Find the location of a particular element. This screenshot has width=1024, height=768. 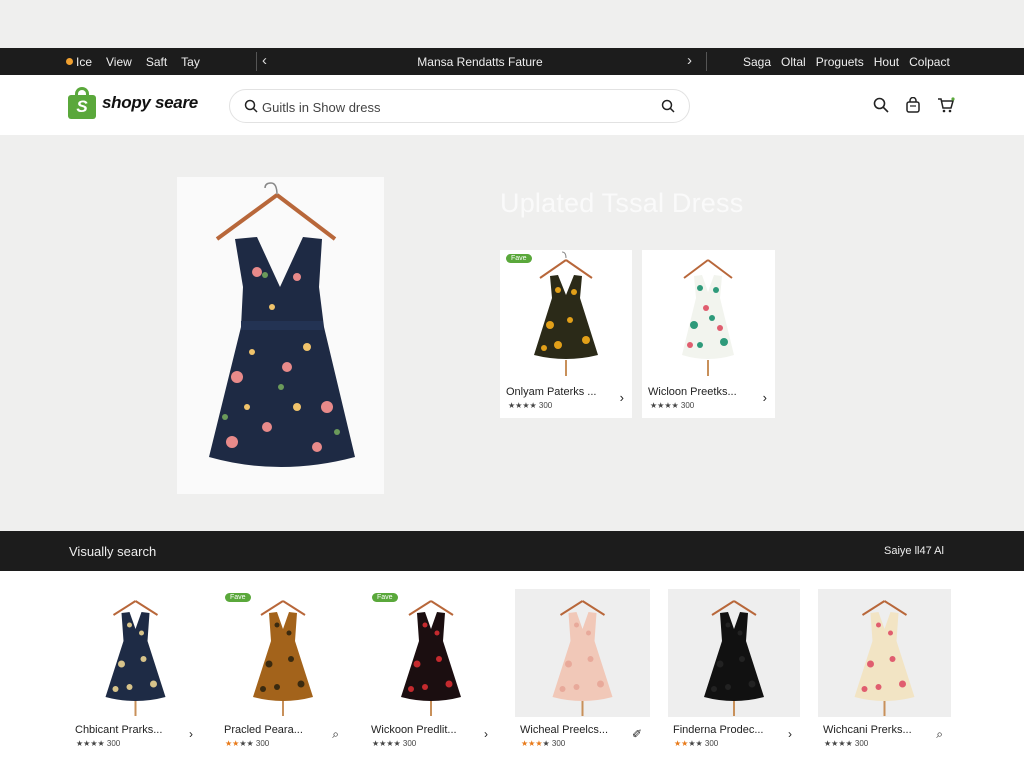

search-input is located at coordinates (452, 107).